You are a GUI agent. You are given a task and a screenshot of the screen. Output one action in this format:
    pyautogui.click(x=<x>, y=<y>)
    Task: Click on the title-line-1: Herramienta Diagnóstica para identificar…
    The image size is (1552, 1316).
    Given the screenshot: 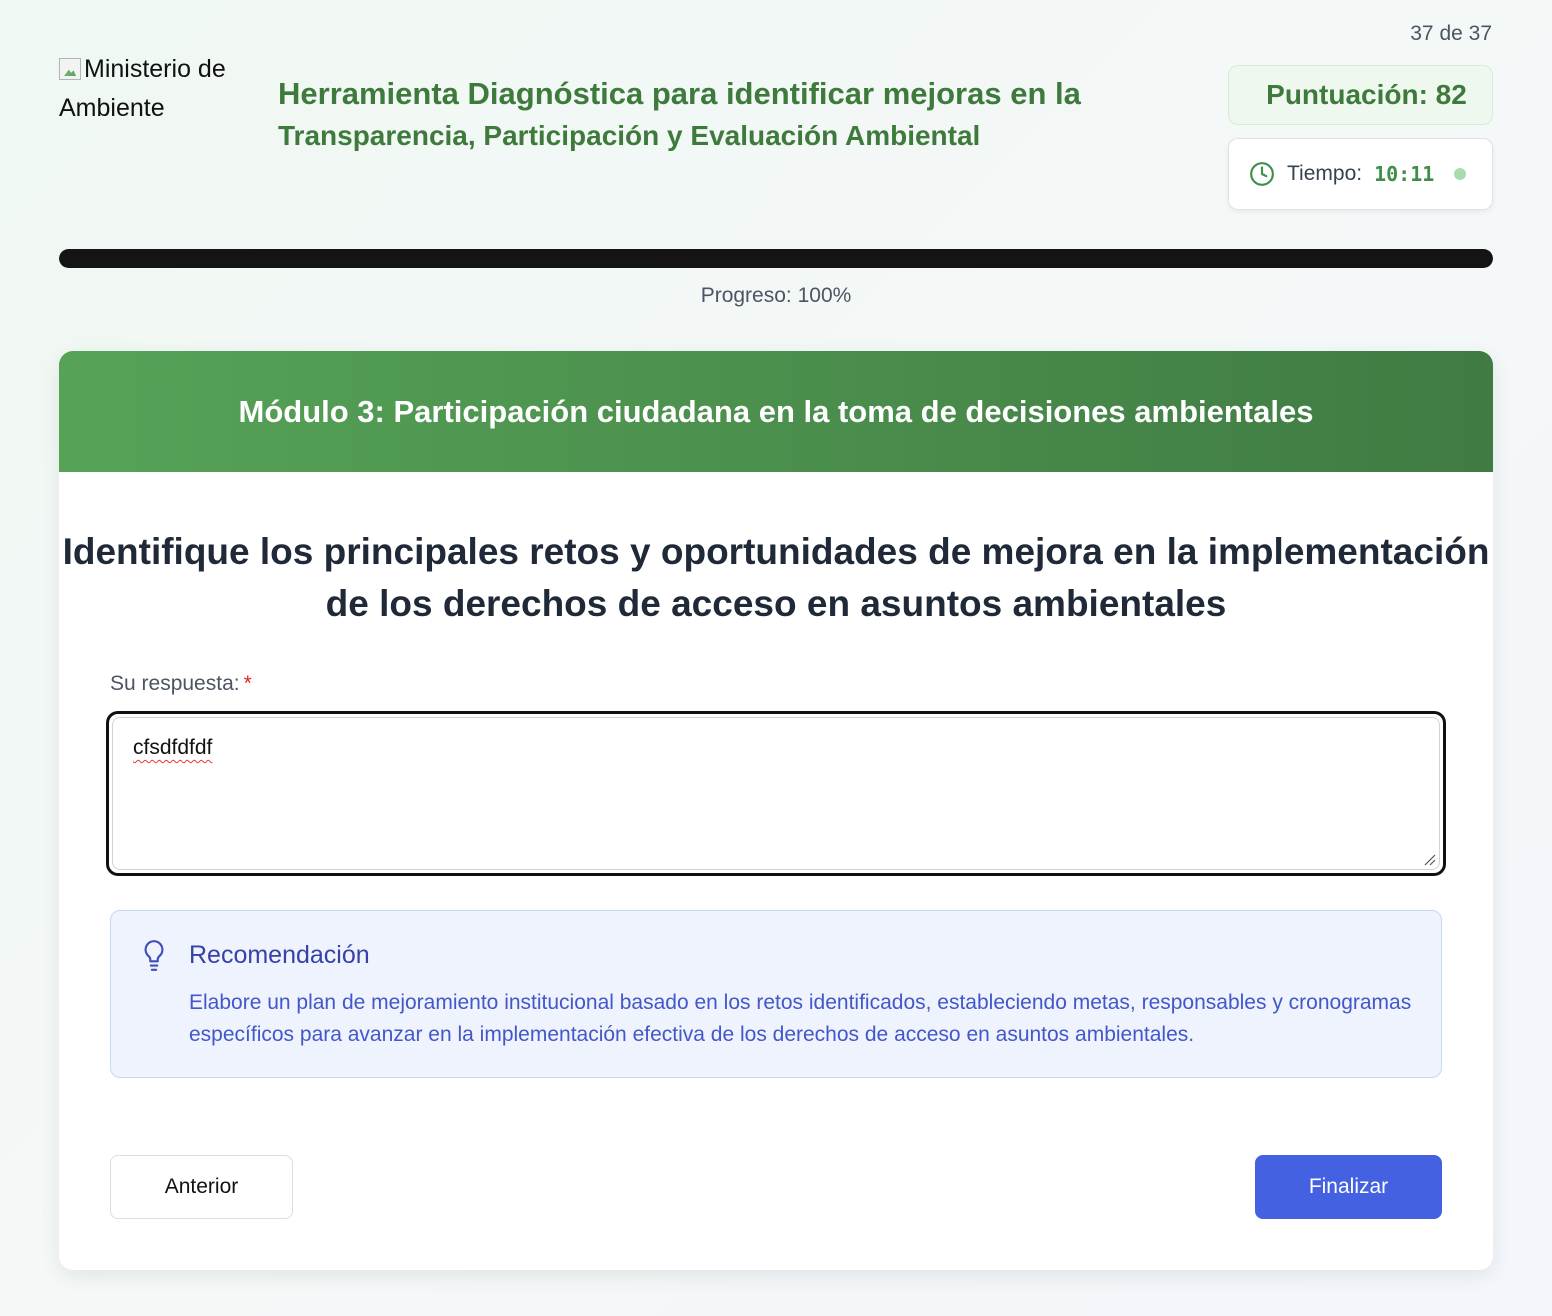 What is the action you would take?
    pyautogui.click(x=679, y=93)
    